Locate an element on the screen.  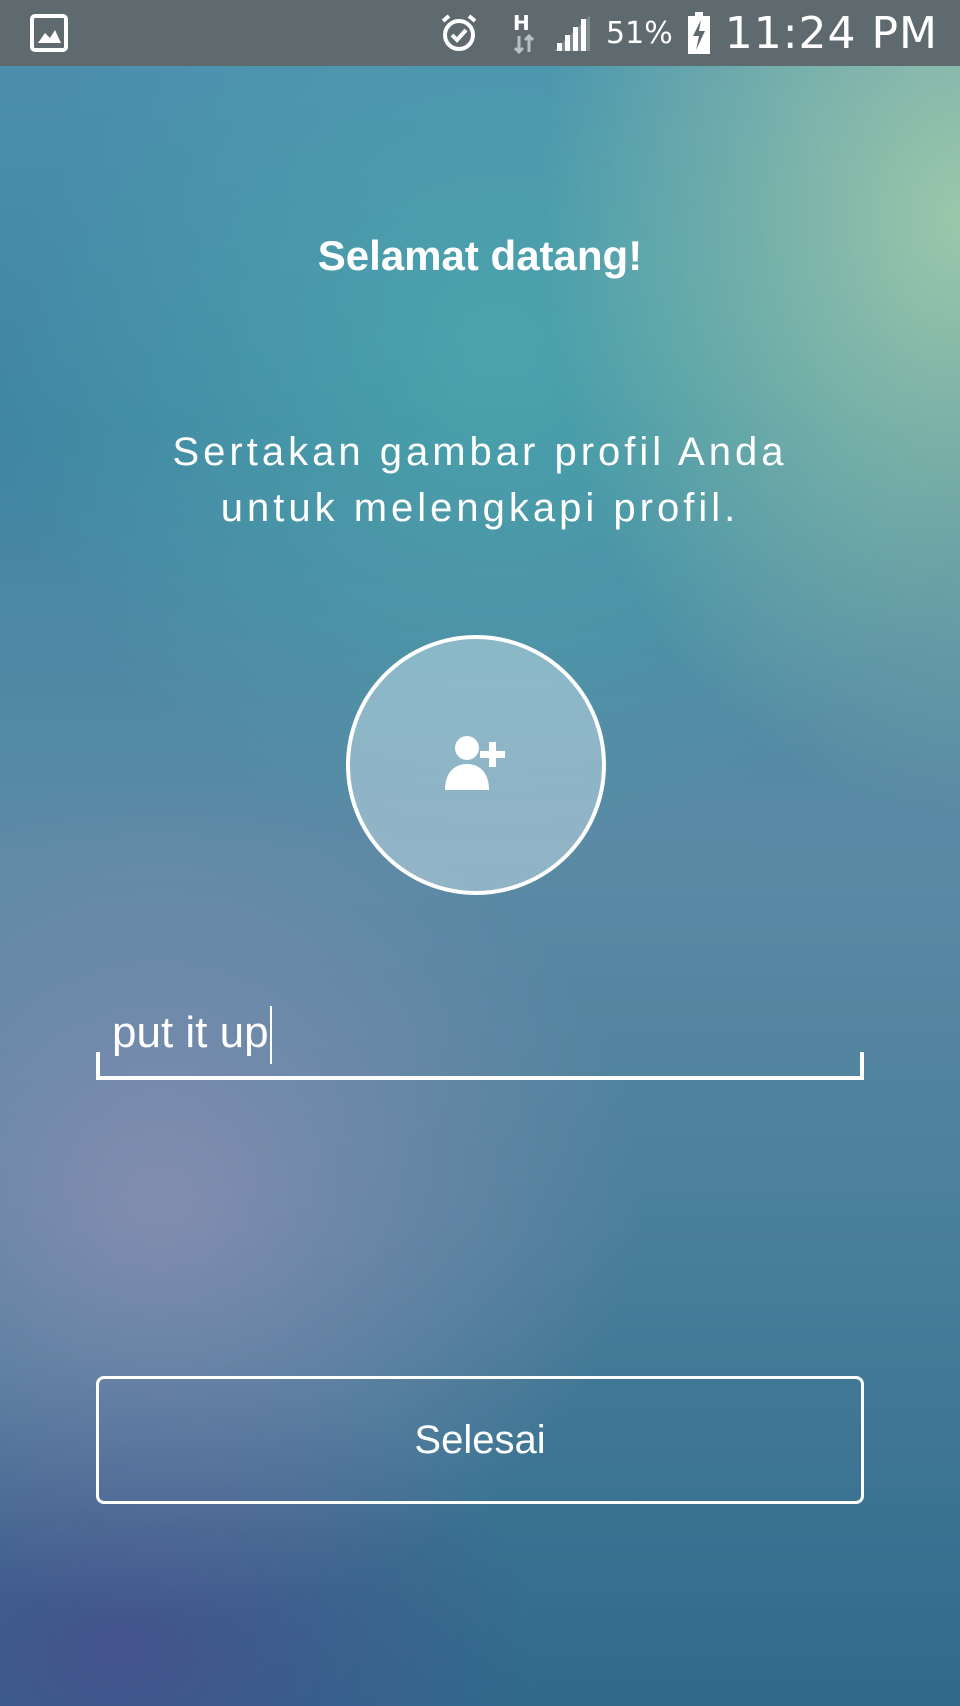
done-button: Selesai is located at coordinates (480, 1440).